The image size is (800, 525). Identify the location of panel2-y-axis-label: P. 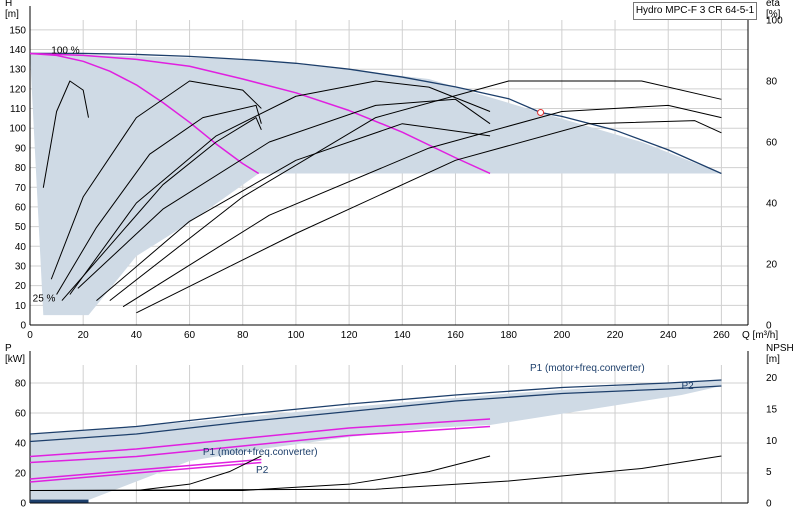
(8, 348).